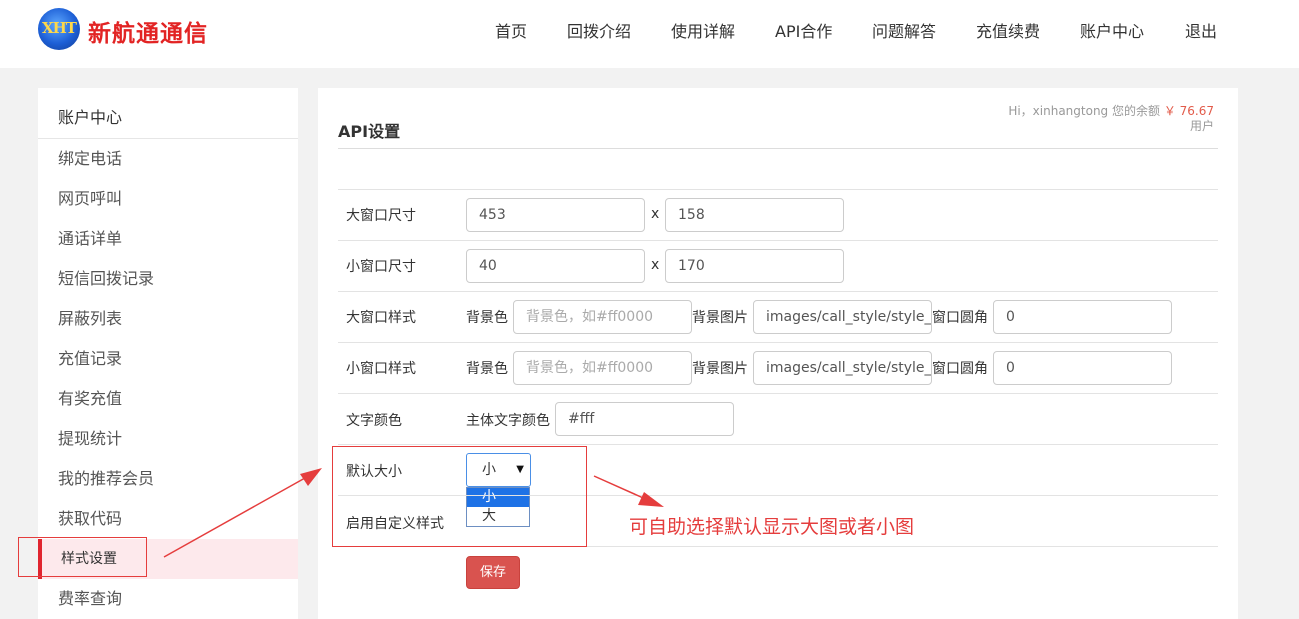  I want to click on arrow-to-form-icon, so click(242, 513).